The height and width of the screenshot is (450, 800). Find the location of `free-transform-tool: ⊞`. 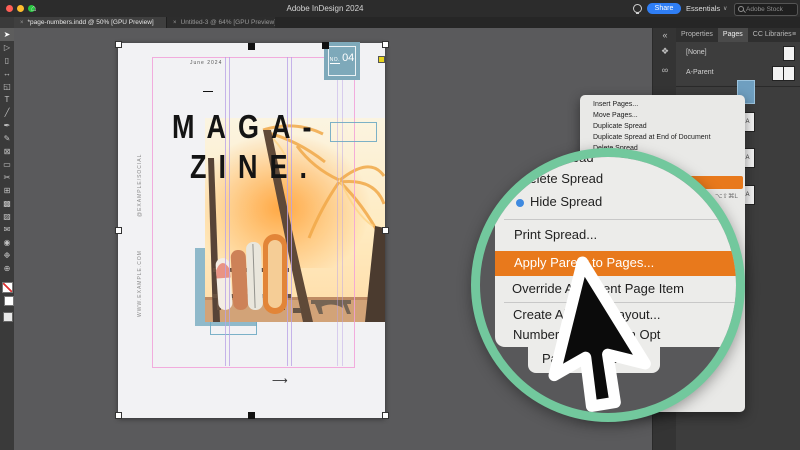

free-transform-tool: ⊞ is located at coordinates (7, 190).